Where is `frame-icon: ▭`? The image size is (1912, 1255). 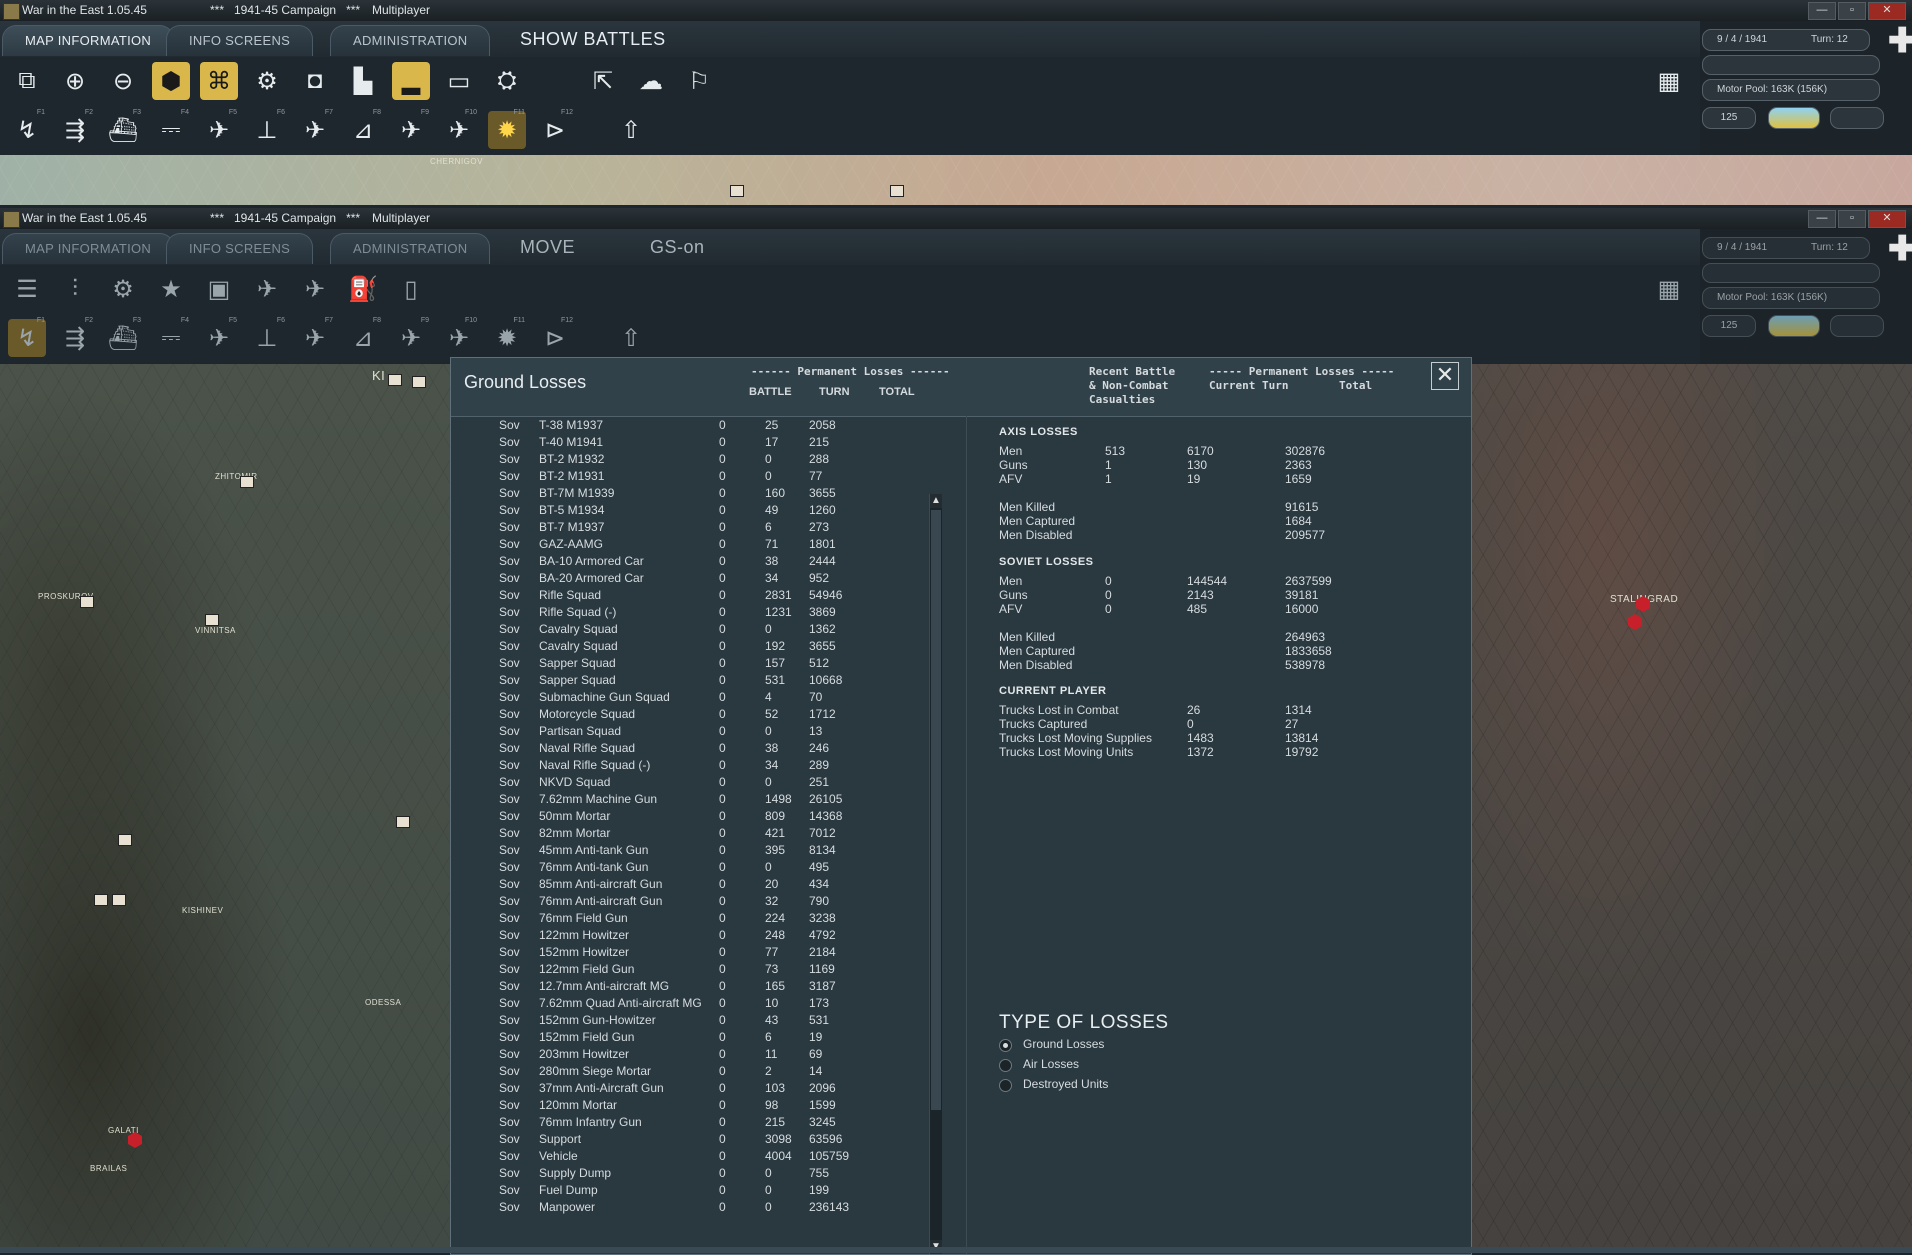
frame-icon: ▭ is located at coordinates (459, 81).